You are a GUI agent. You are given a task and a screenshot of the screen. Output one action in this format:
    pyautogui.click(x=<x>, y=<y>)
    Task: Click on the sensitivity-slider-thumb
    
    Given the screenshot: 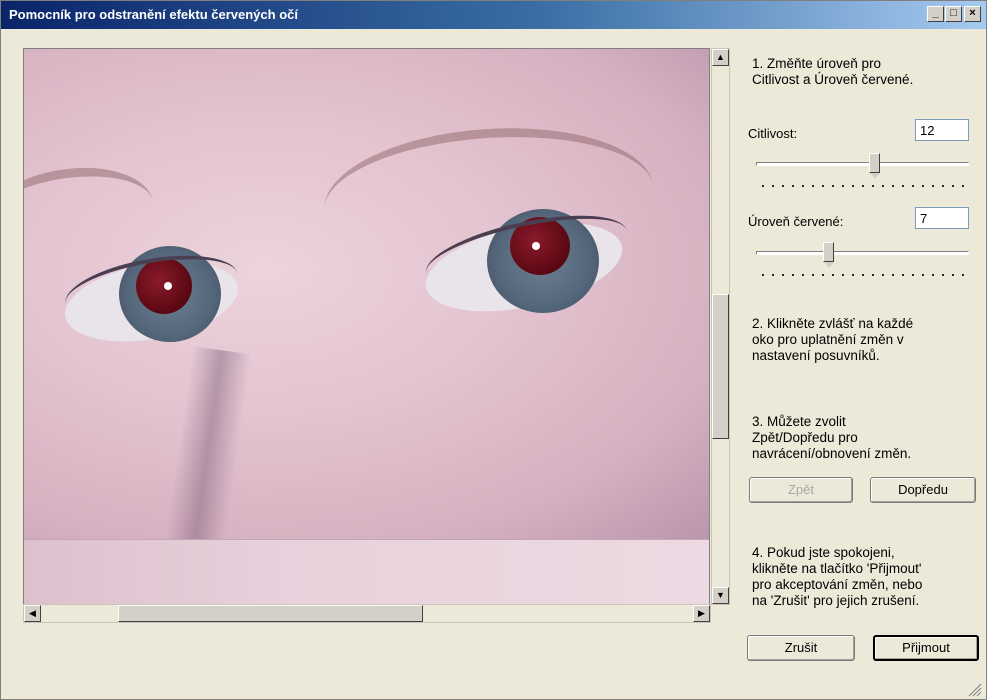 What is the action you would take?
    pyautogui.click(x=875, y=166)
    